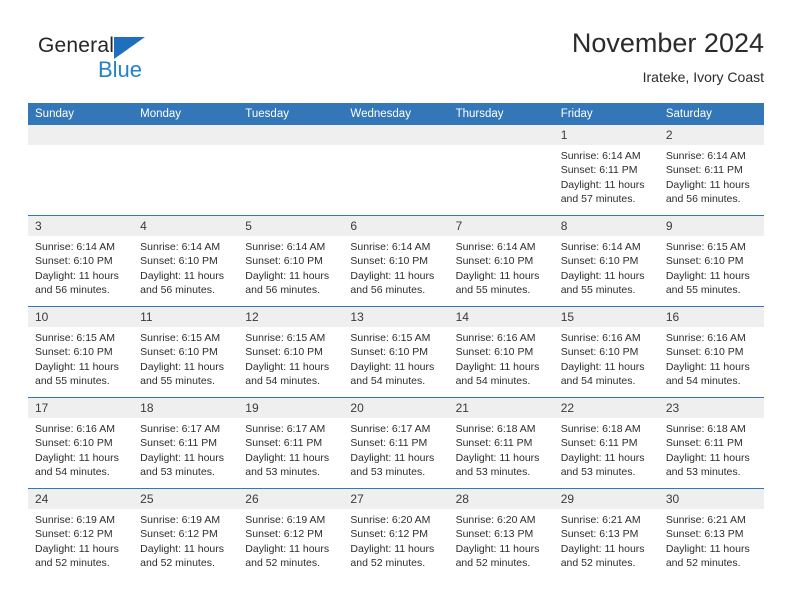 This screenshot has height=612, width=792. What do you see at coordinates (81, 226) in the screenshot?
I see `day-number: 3` at bounding box center [81, 226].